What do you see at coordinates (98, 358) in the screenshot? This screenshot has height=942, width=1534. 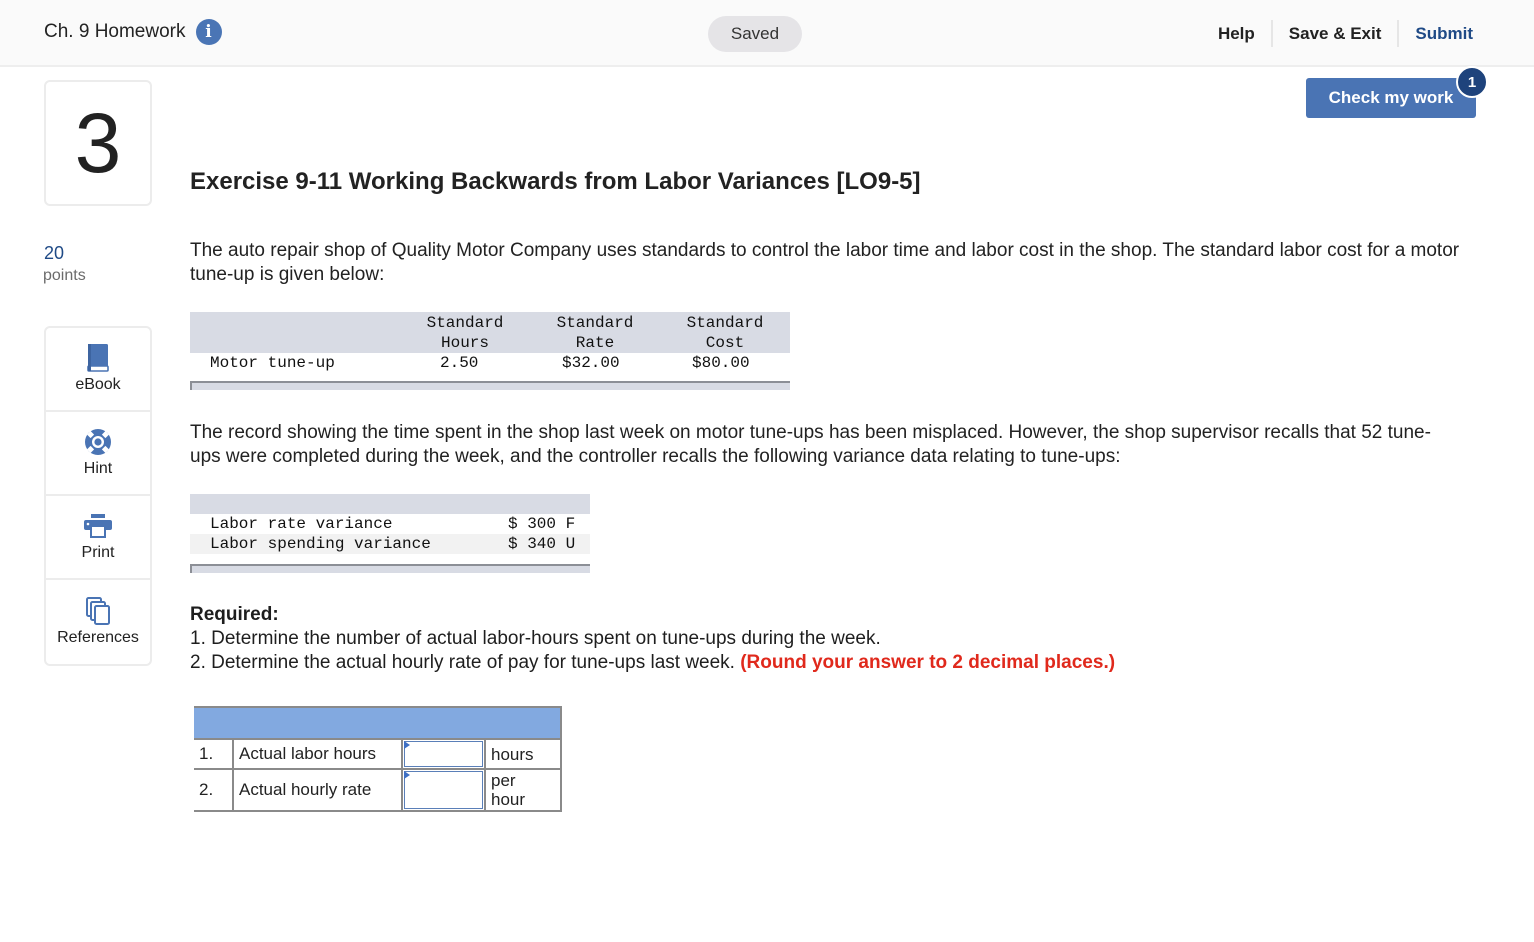 I see `book-icon` at bounding box center [98, 358].